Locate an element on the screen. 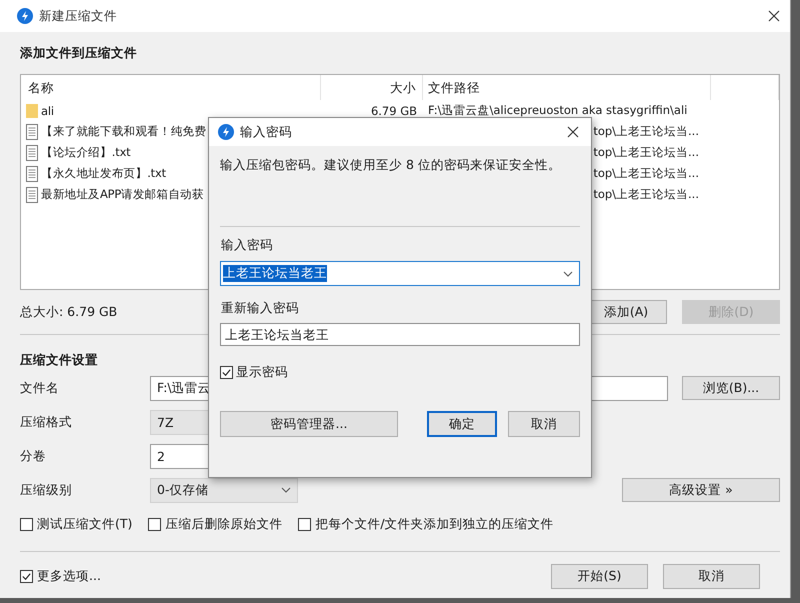 This screenshot has width=800, height=603. dialog-title: 输入密码 is located at coordinates (266, 132).